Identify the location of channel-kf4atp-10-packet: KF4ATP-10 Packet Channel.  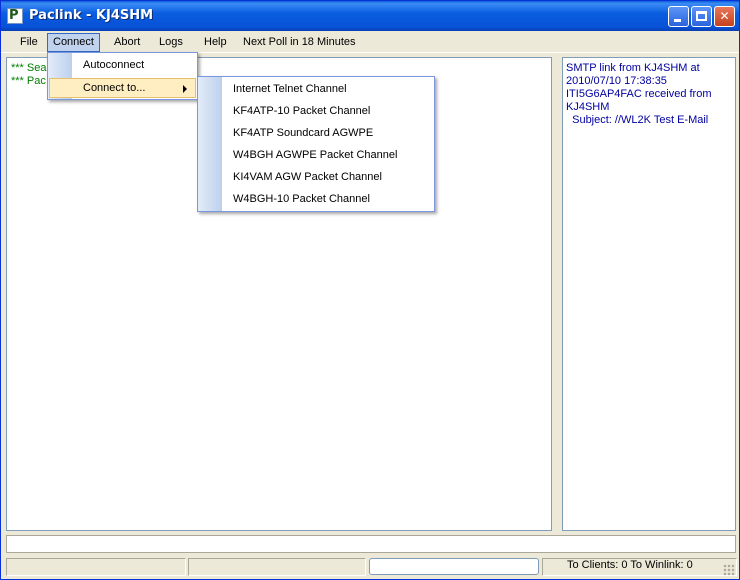
(316, 111).